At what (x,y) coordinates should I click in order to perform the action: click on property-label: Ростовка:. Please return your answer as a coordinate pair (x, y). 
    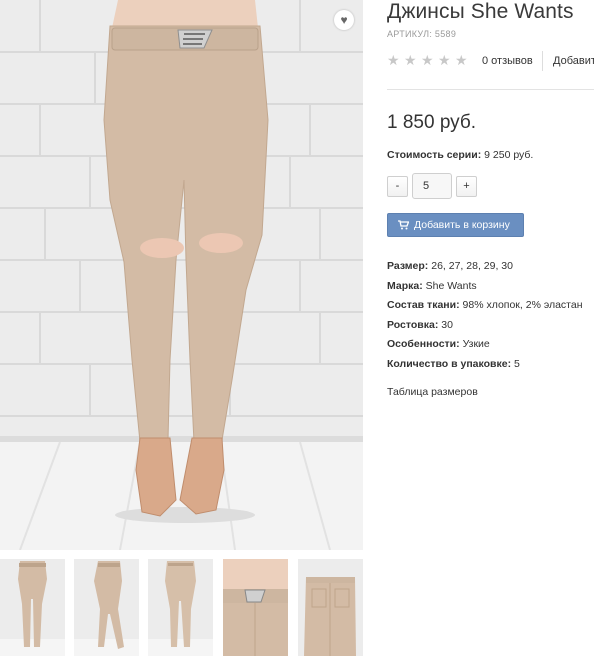
    Looking at the image, I should click on (413, 324).